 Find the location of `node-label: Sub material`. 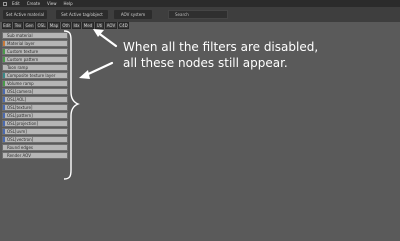

node-label: Sub material is located at coordinates (20, 35).